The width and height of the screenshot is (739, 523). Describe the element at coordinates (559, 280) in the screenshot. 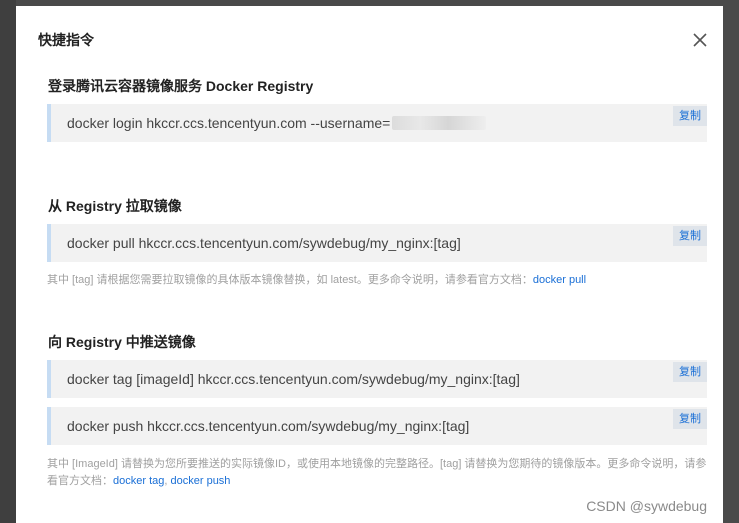

I see `docker-pull-link: docker pull` at that location.